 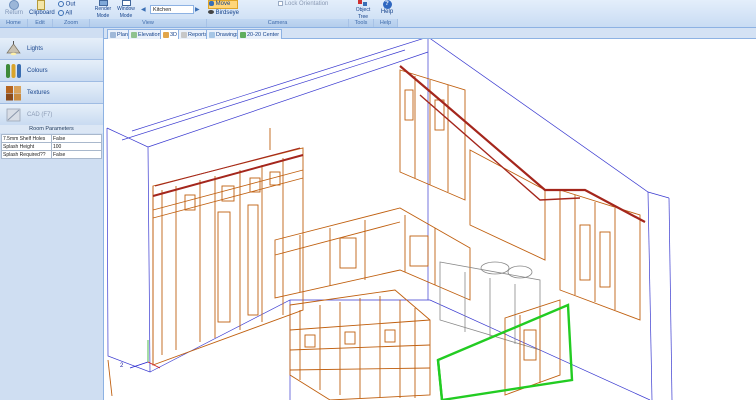 What do you see at coordinates (61, 4) in the screenshot?
I see `zoom-out-icon` at bounding box center [61, 4].